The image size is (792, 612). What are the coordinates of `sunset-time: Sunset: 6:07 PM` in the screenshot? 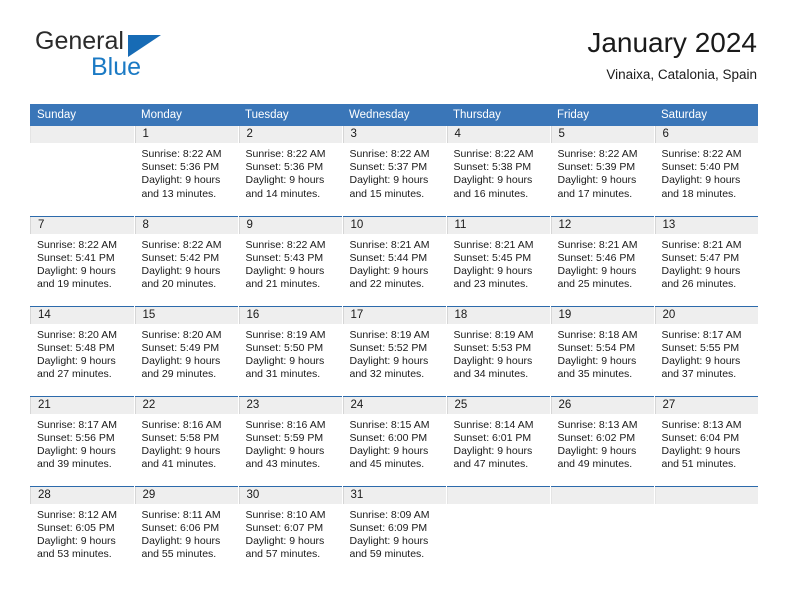 It's located at (284, 527).